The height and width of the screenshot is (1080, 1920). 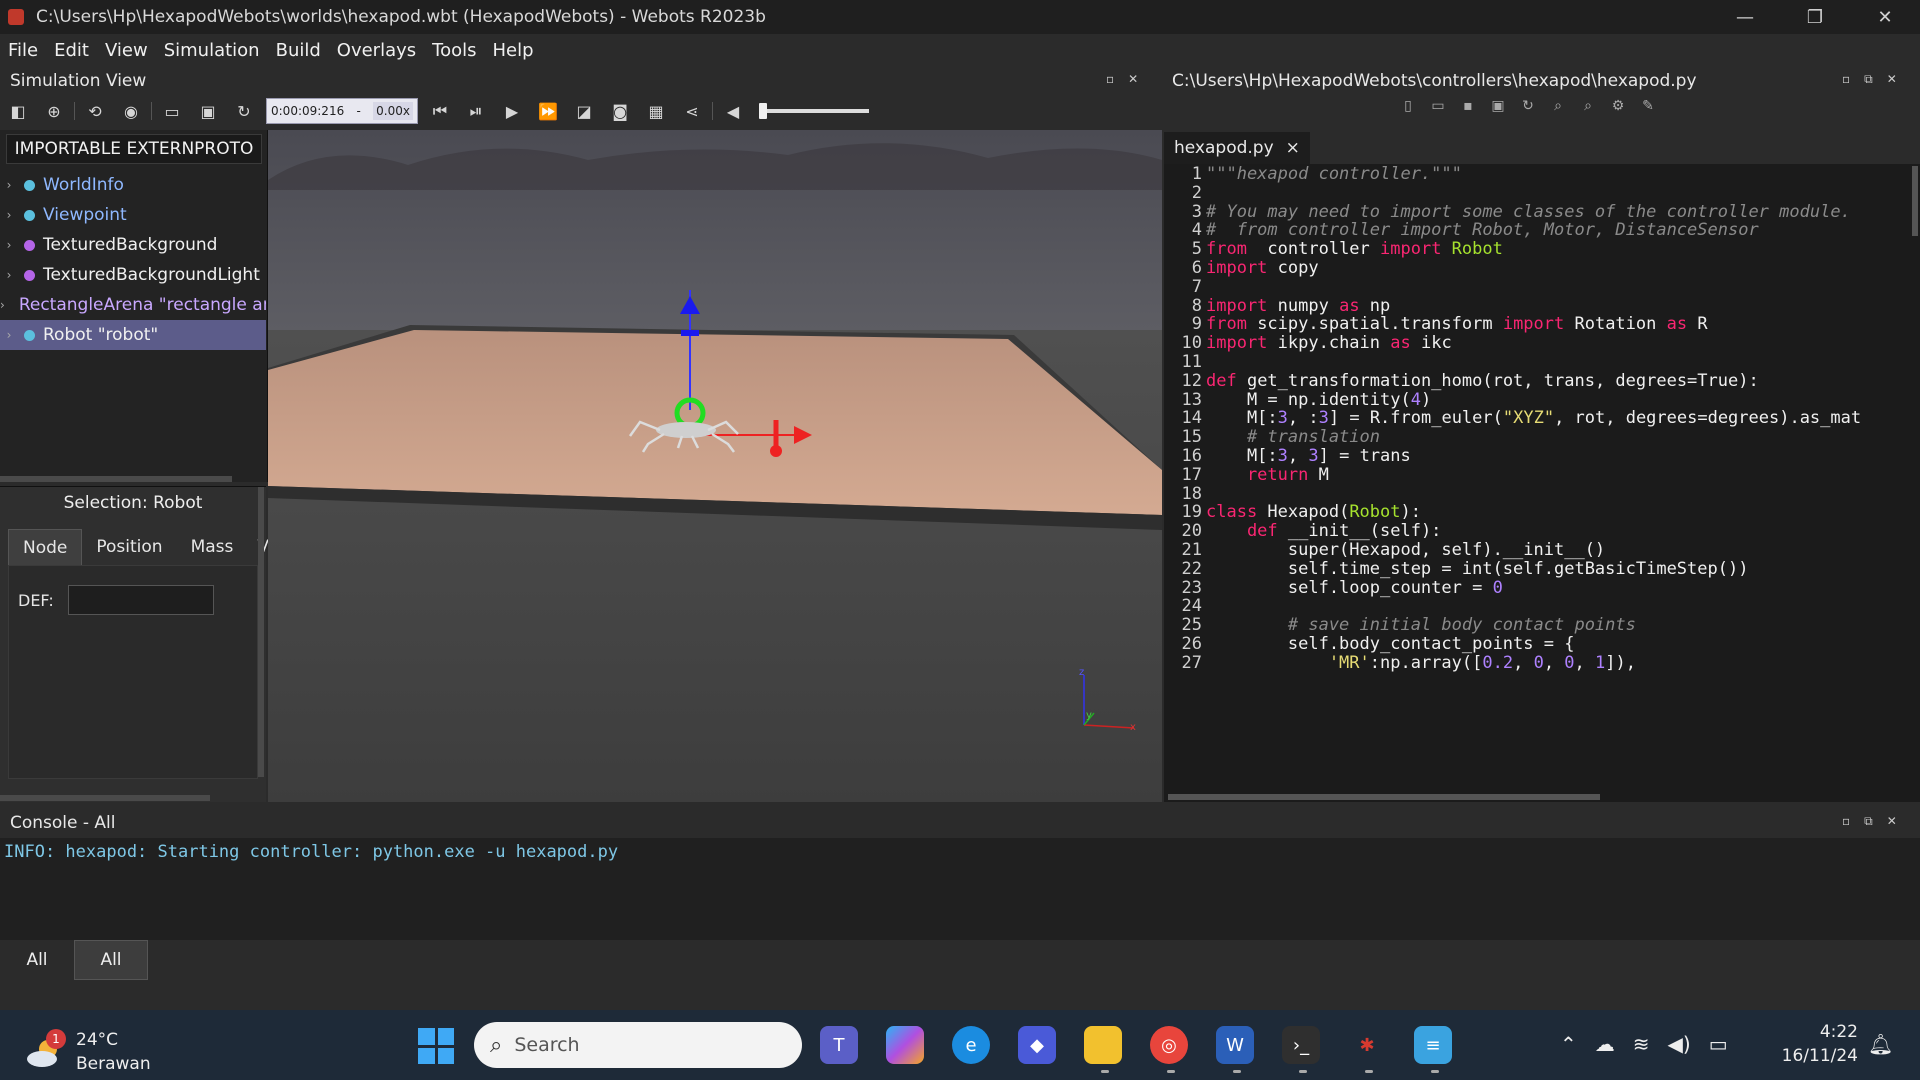 What do you see at coordinates (733, 111) in the screenshot?
I see `speaker-mute-icon: ◀` at bounding box center [733, 111].